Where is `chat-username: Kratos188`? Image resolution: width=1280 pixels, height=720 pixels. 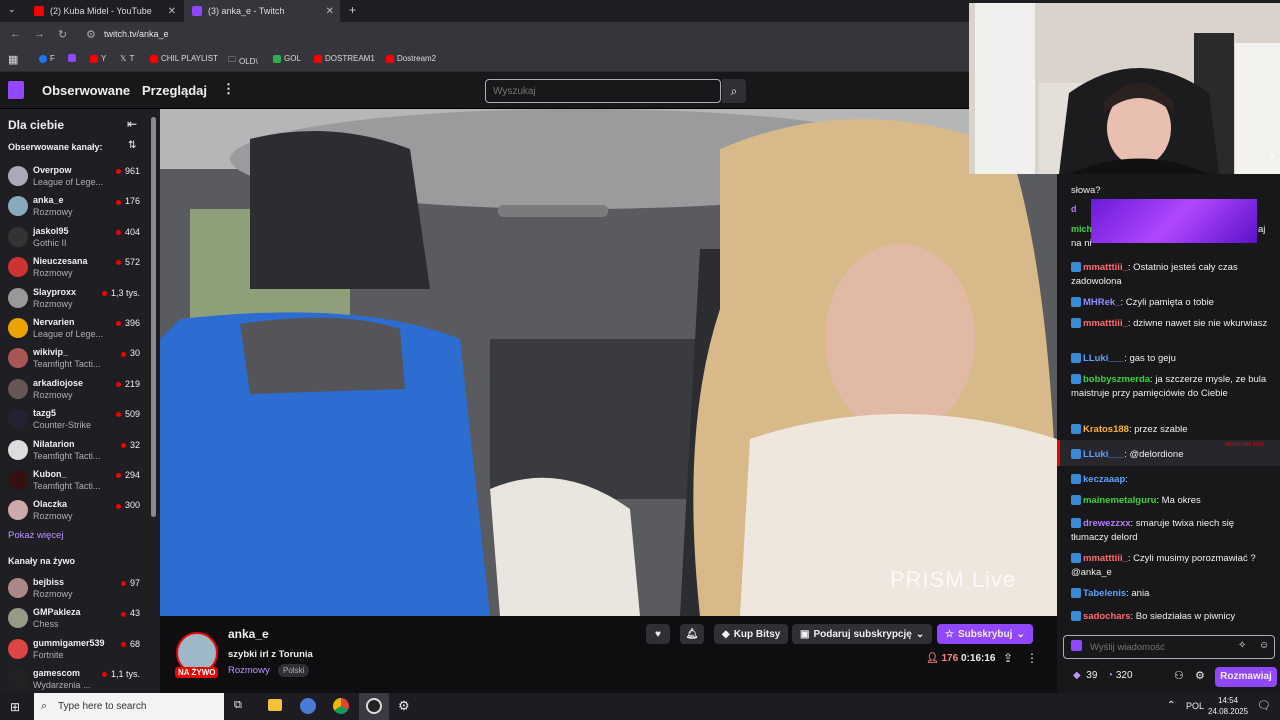 chat-username: Kratos188 is located at coordinates (1106, 429).